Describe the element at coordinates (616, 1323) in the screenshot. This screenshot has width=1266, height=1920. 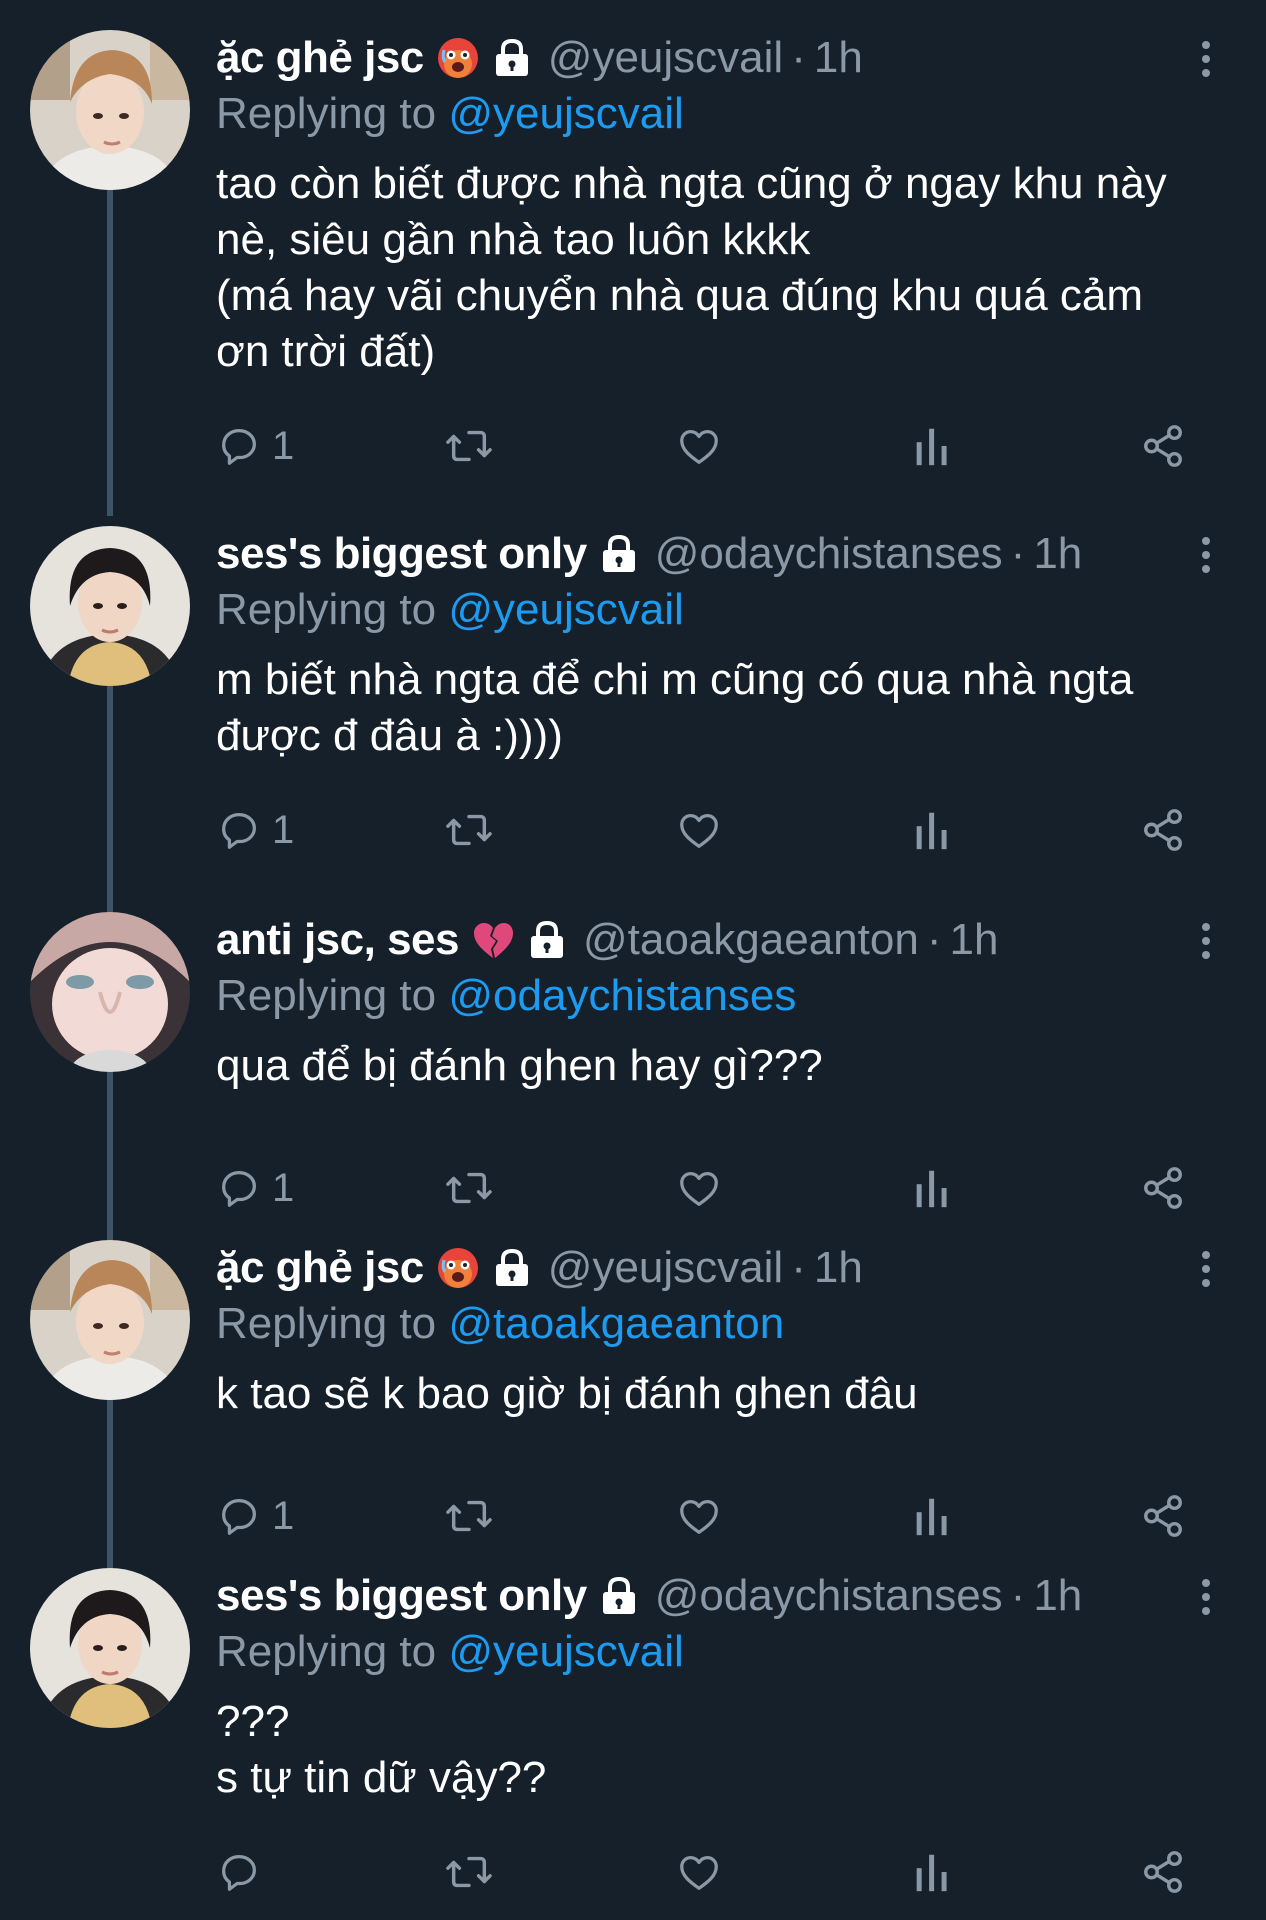
I see `replying-to-handle: @taoakgaeanton` at that location.